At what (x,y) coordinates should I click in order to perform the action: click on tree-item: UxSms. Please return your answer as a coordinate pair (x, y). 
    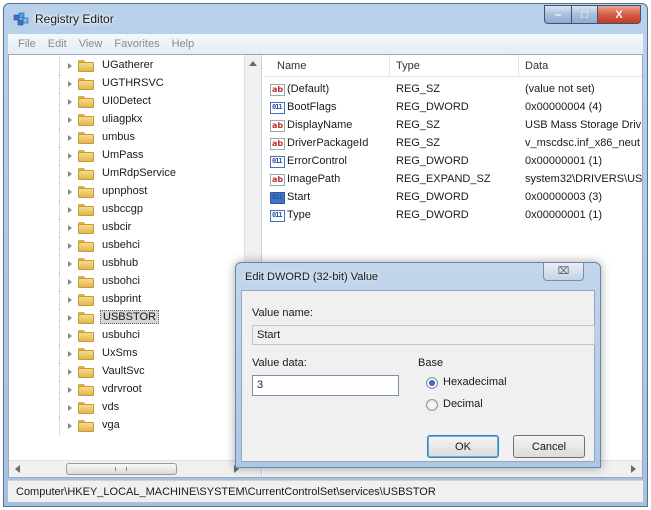
    Looking at the image, I should click on (126, 354).